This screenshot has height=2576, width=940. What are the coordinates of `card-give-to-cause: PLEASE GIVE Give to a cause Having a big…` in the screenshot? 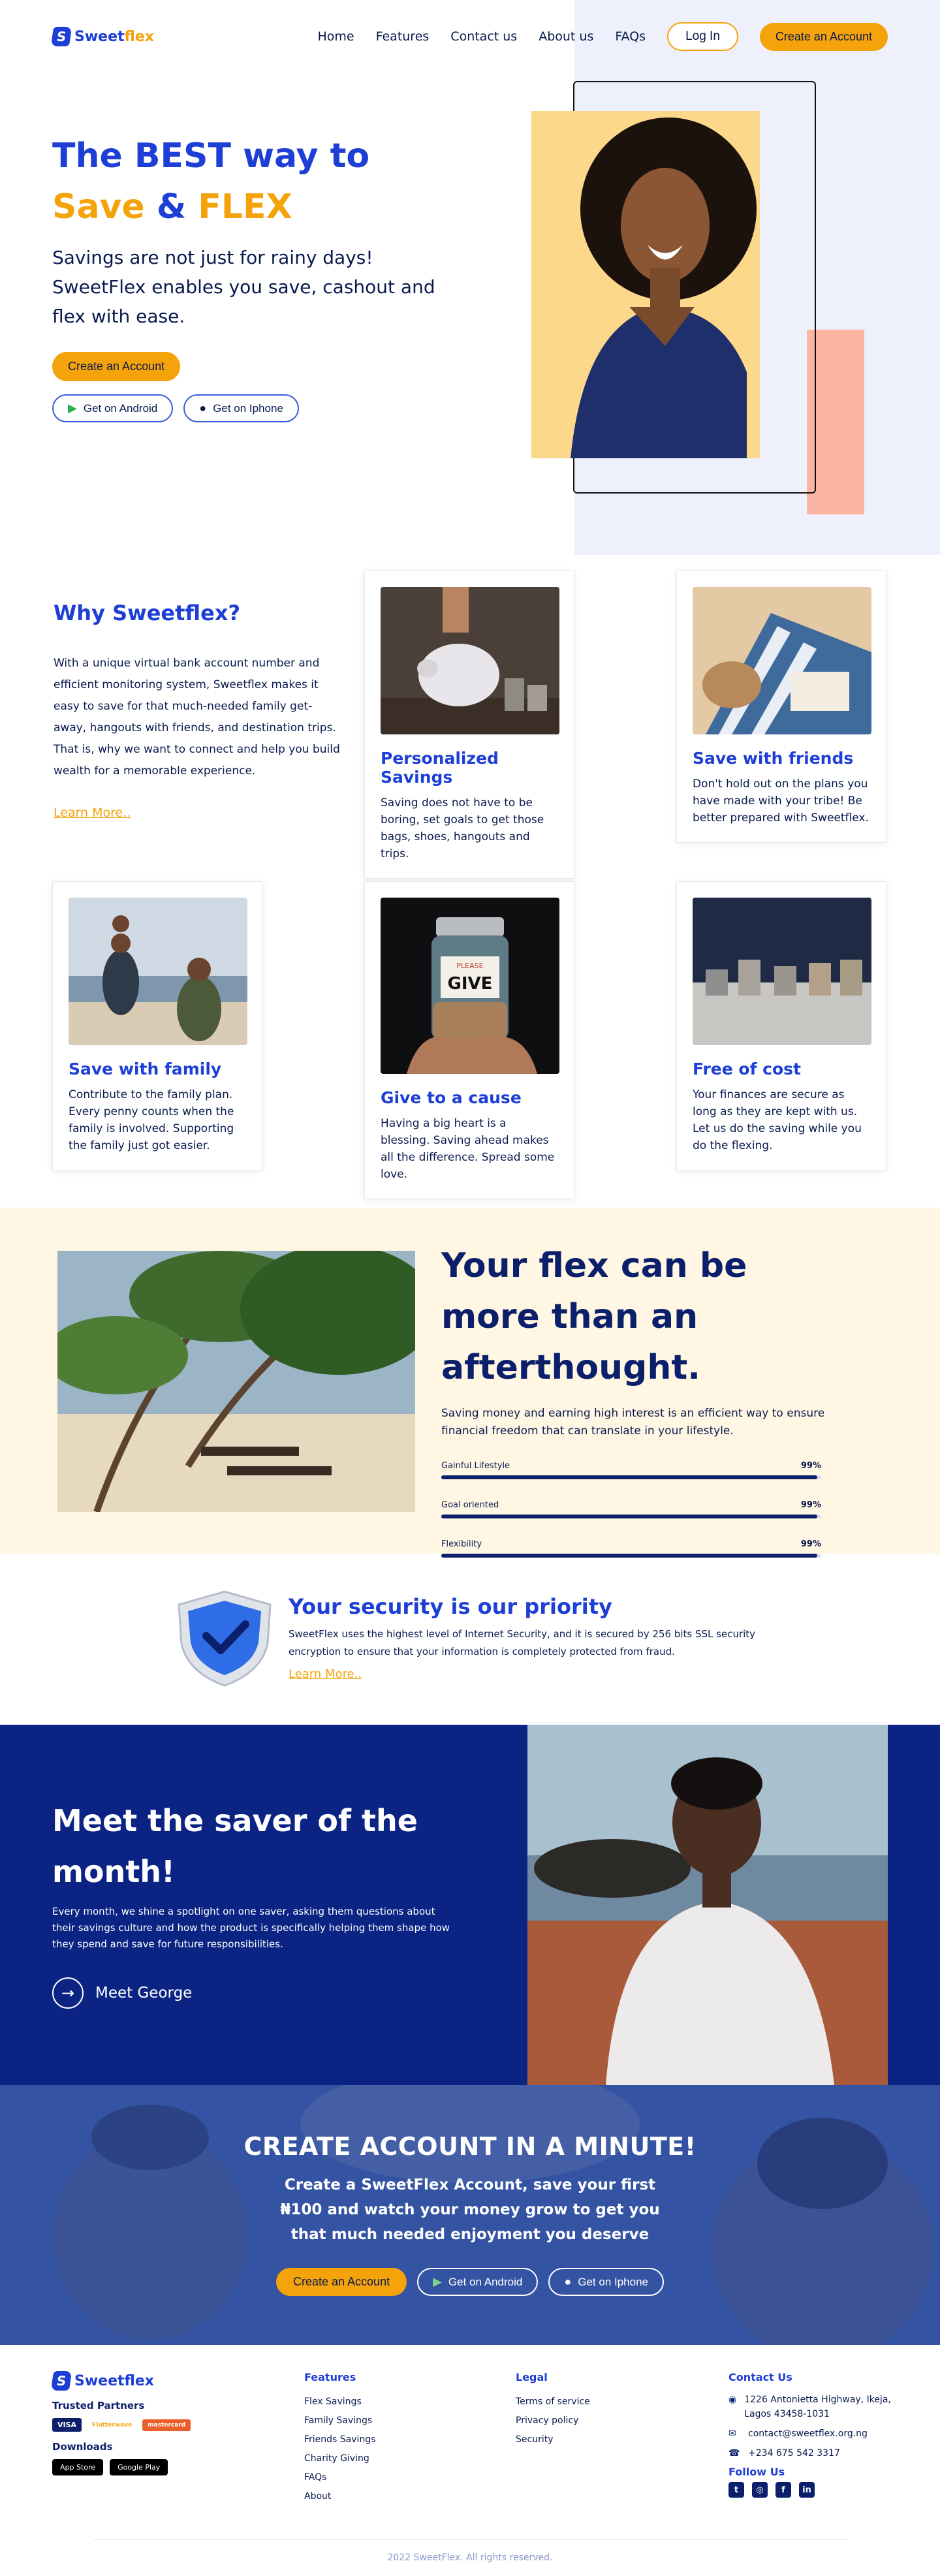 It's located at (469, 1040).